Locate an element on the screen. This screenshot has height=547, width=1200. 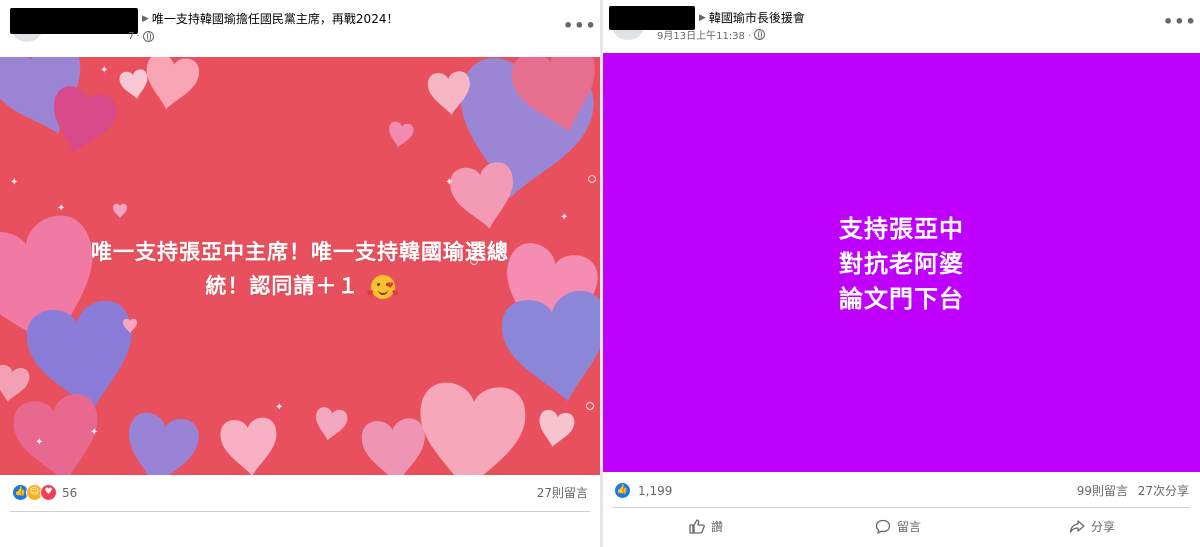
image-caption-line: 統！認同請＋１ ♥ ♥ ♥ is located at coordinates (300, 286).